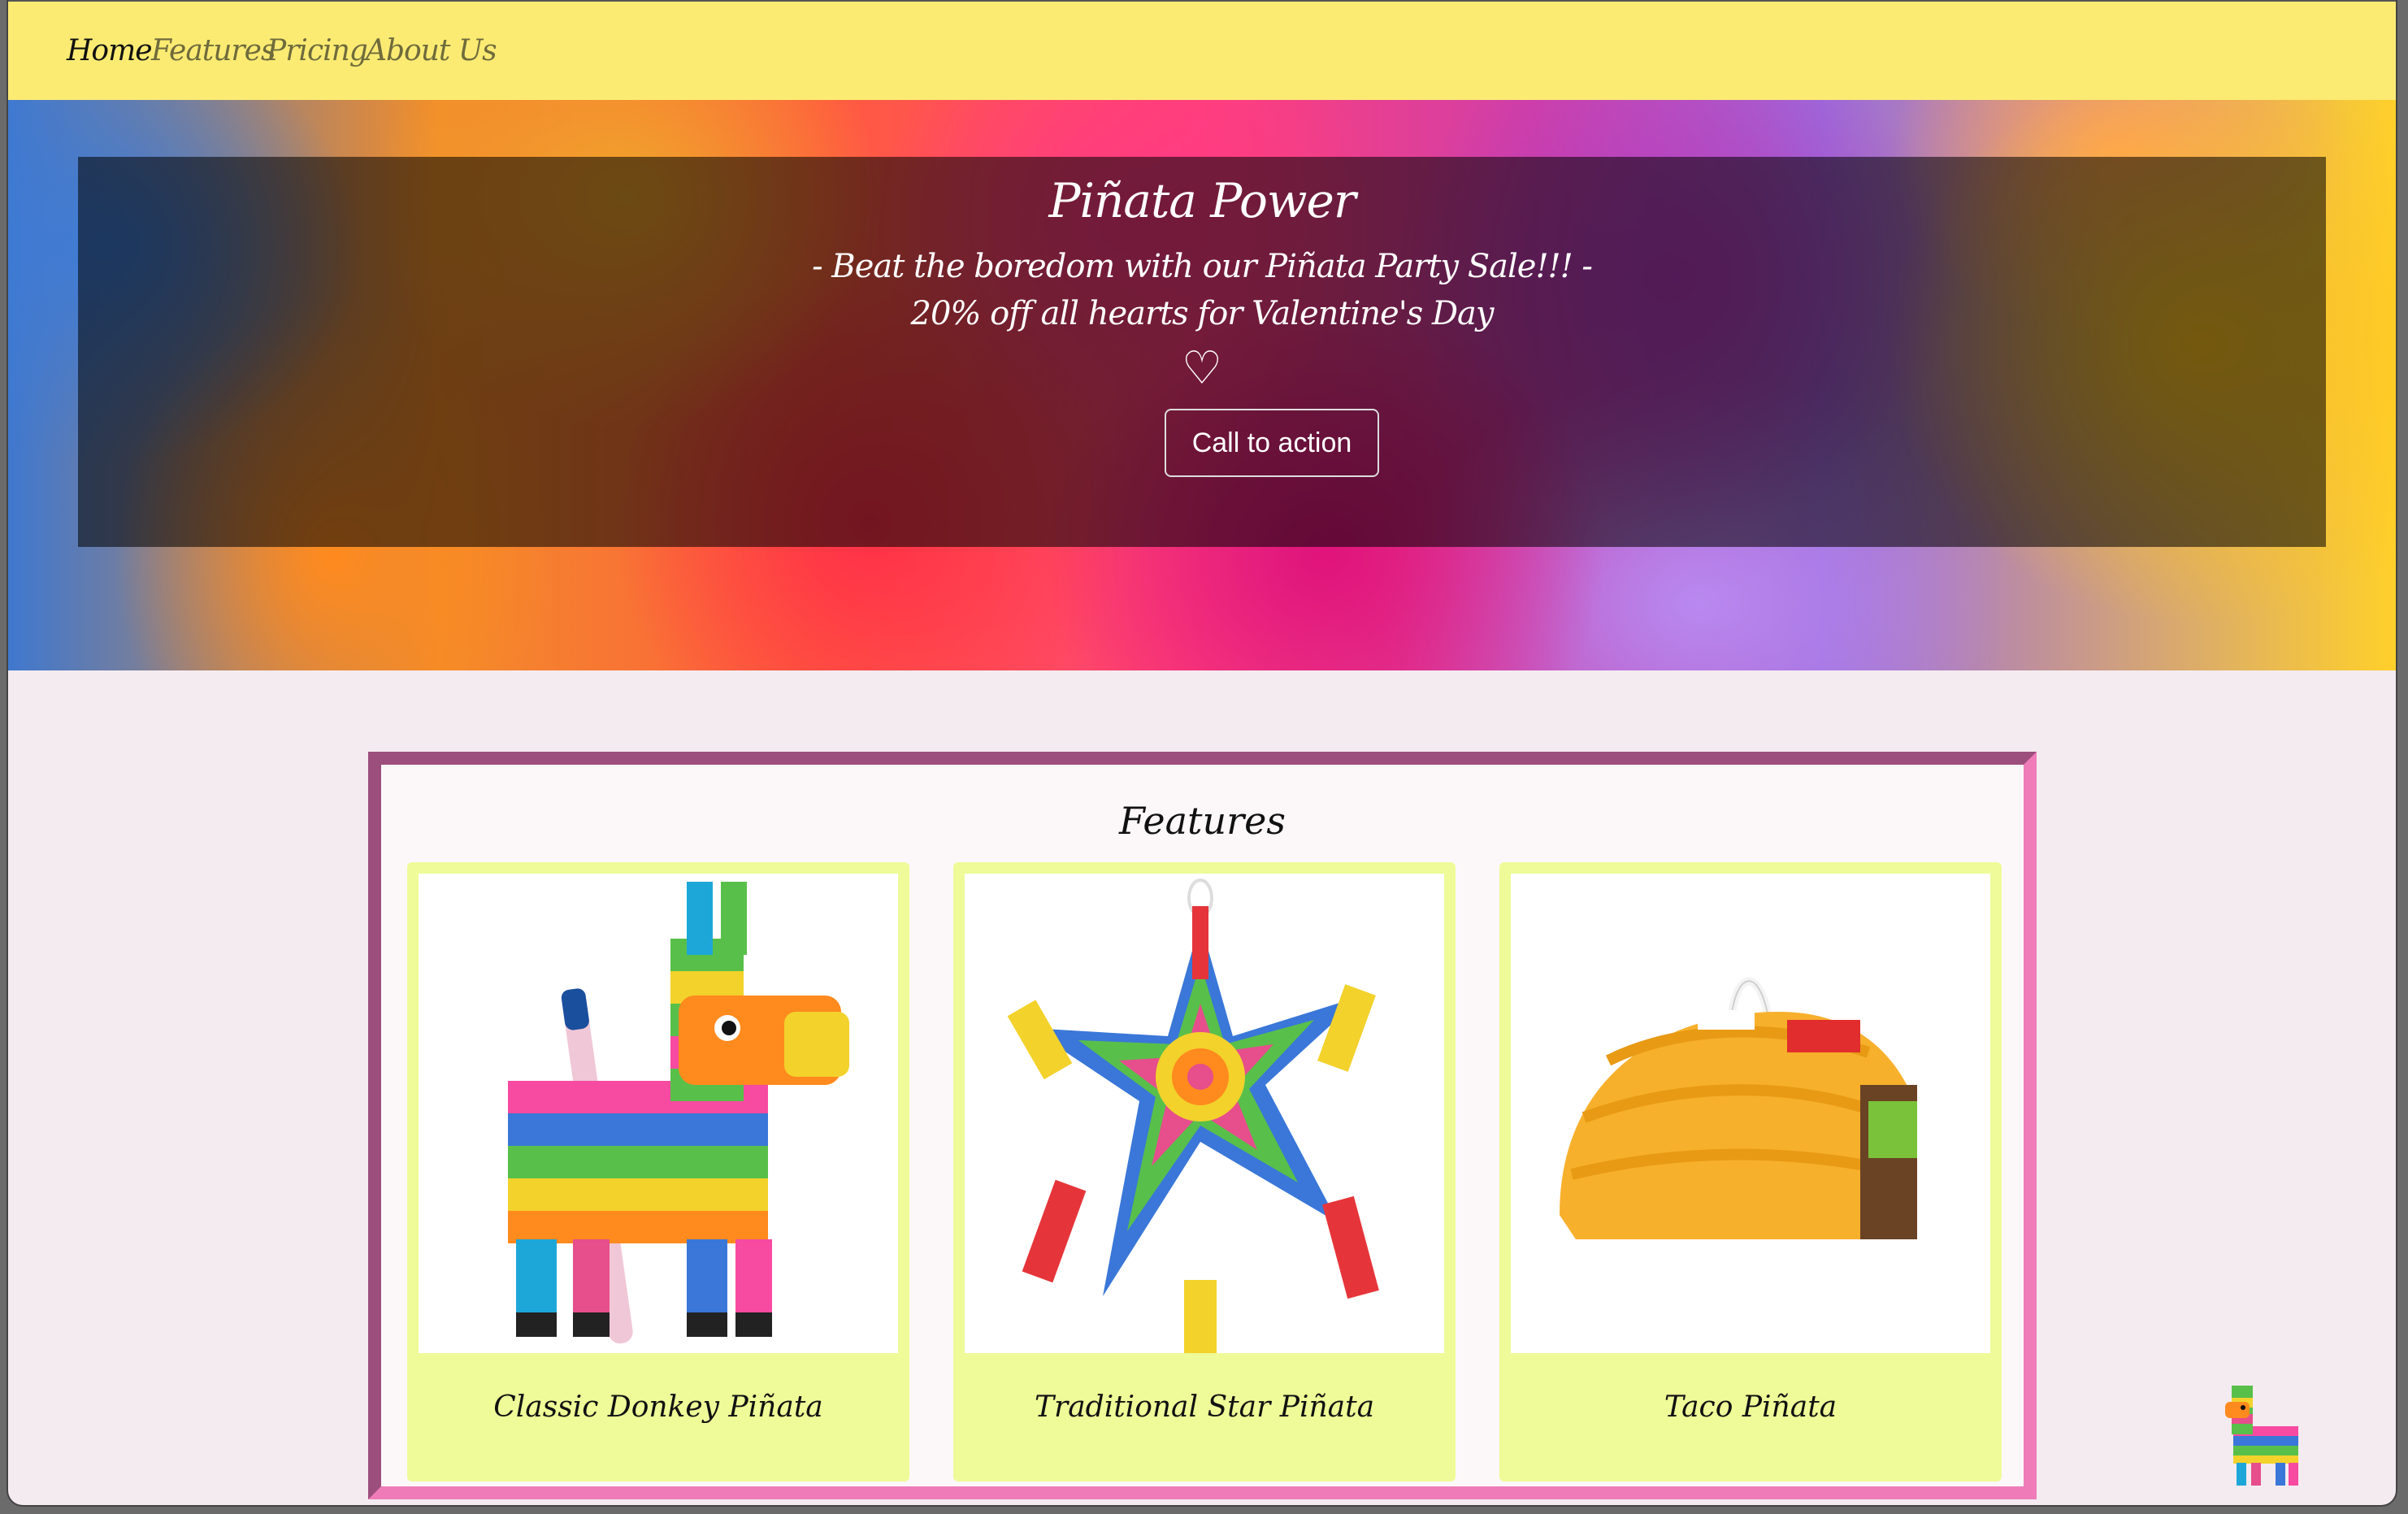 The image size is (2408, 1514). What do you see at coordinates (1202, 821) in the screenshot?
I see `features-heading: Features` at bounding box center [1202, 821].